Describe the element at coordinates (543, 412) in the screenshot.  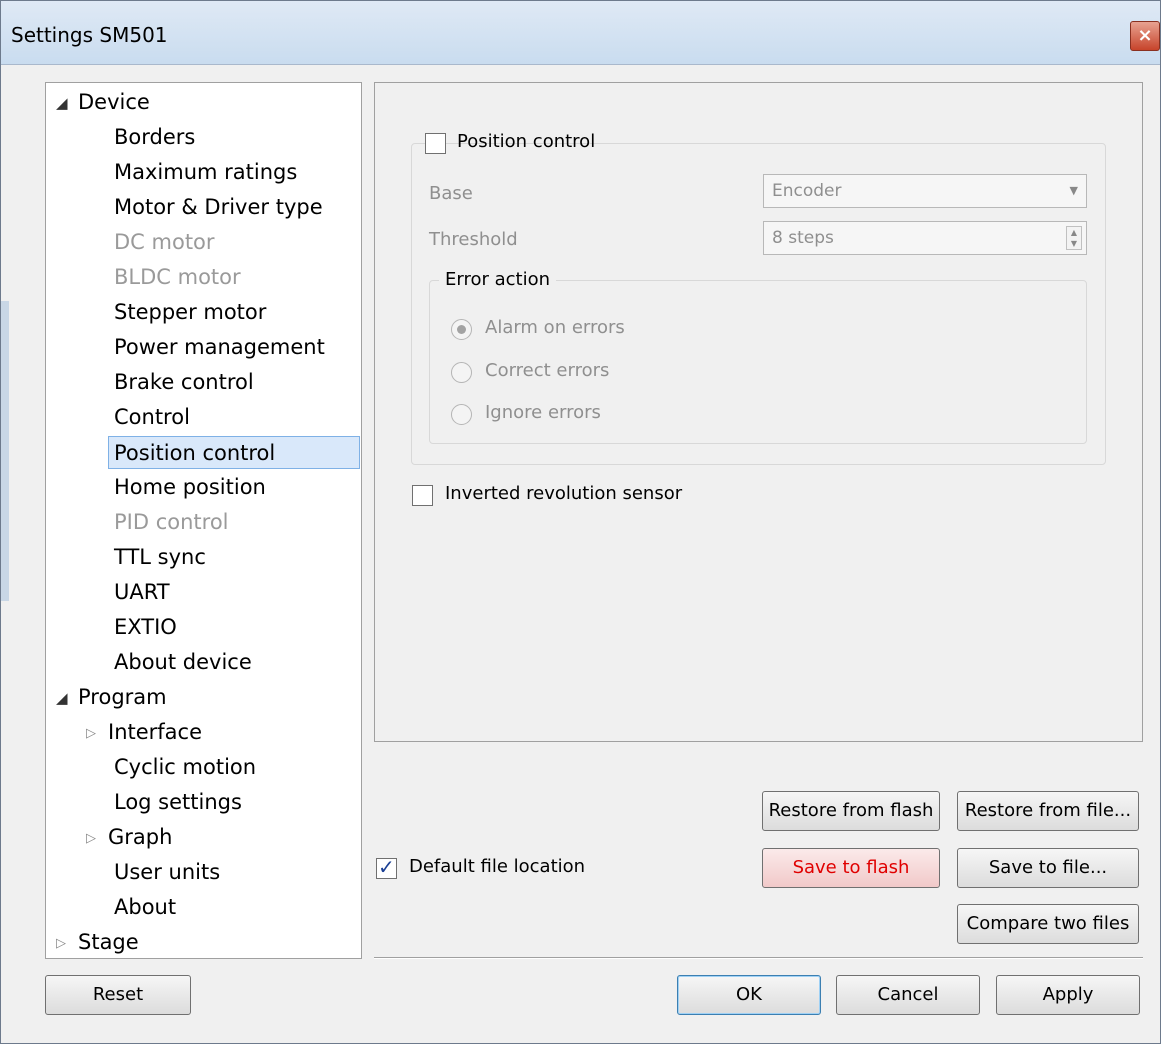
I see `ignore-errors-label: Ignore errors` at that location.